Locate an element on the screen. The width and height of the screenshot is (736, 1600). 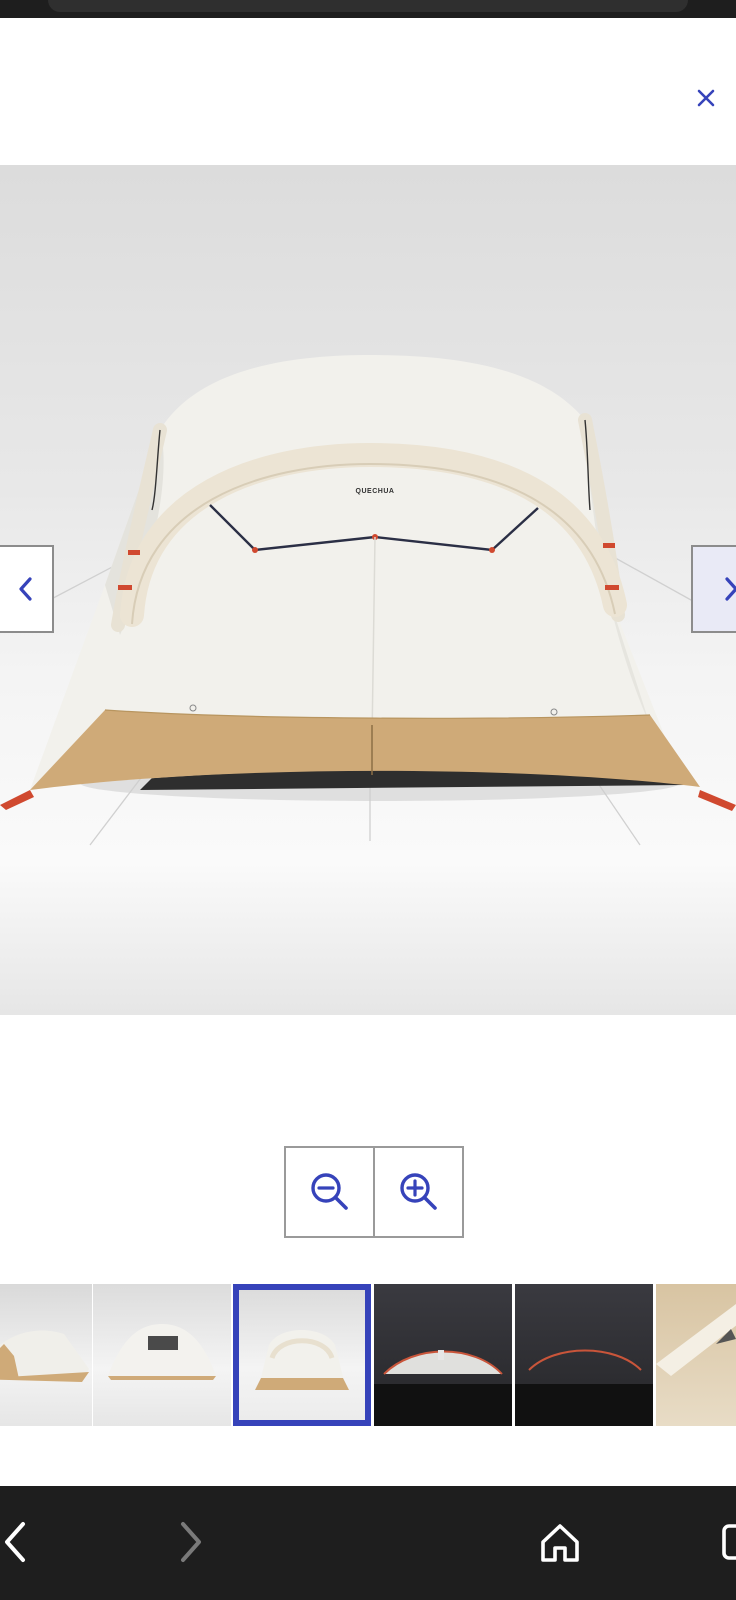
system-navigation-bar is located at coordinates (368, 1543).